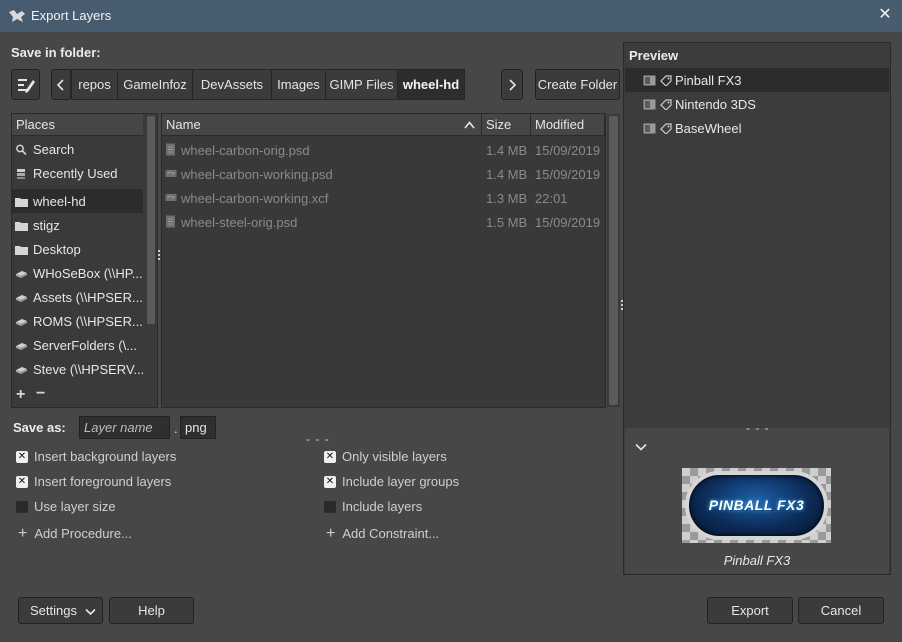 The image size is (902, 642). I want to click on breadcrumb-gimp-files: GIMP Files, so click(361, 84).